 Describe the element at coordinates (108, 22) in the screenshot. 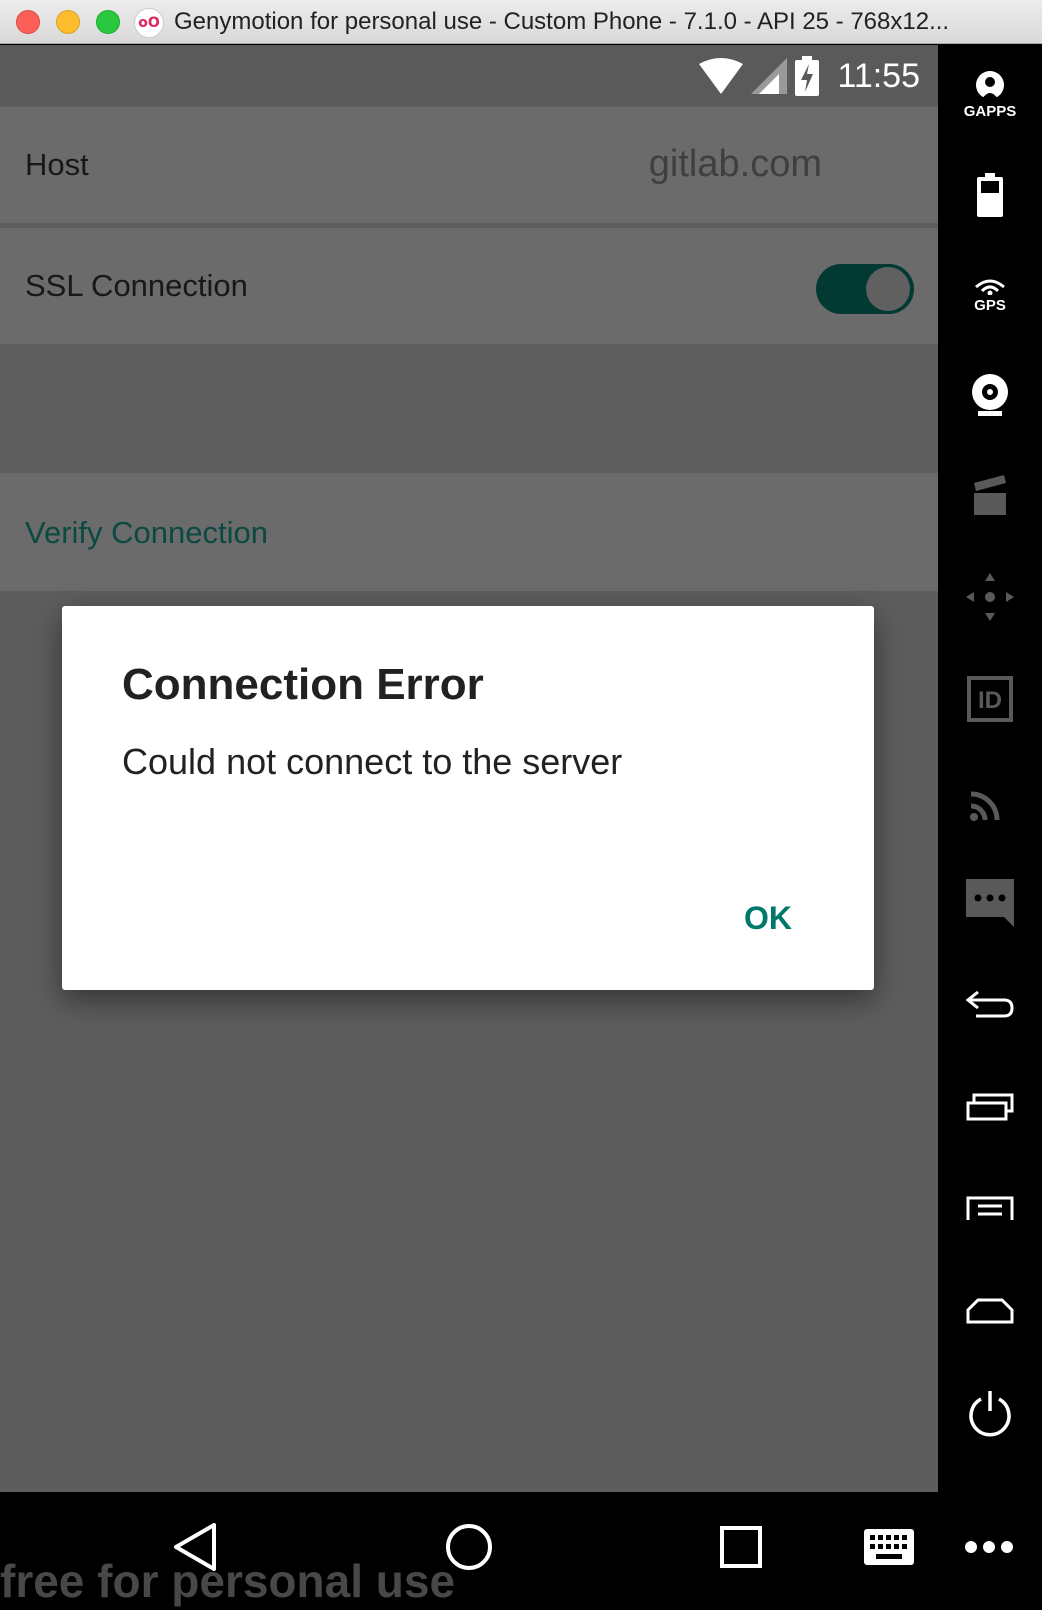

I see `zoom-window-button` at that location.